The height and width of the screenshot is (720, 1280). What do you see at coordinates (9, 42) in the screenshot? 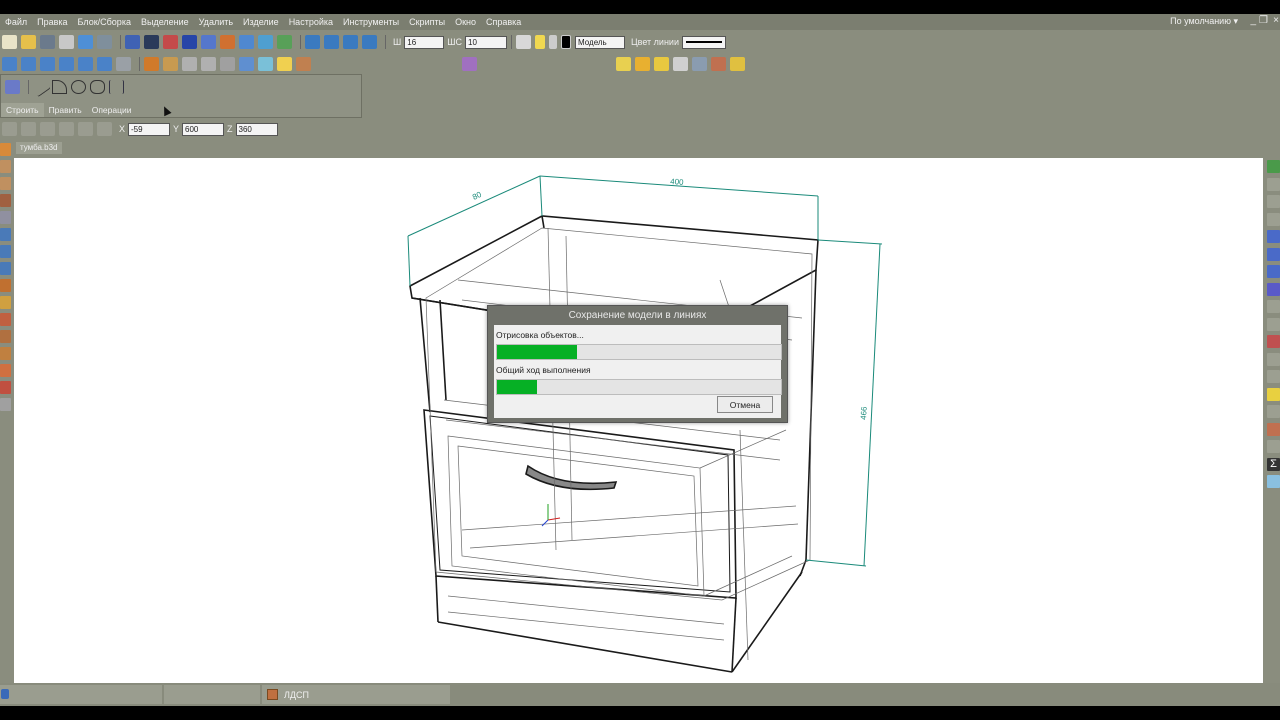
I see `new-file-icon` at bounding box center [9, 42].